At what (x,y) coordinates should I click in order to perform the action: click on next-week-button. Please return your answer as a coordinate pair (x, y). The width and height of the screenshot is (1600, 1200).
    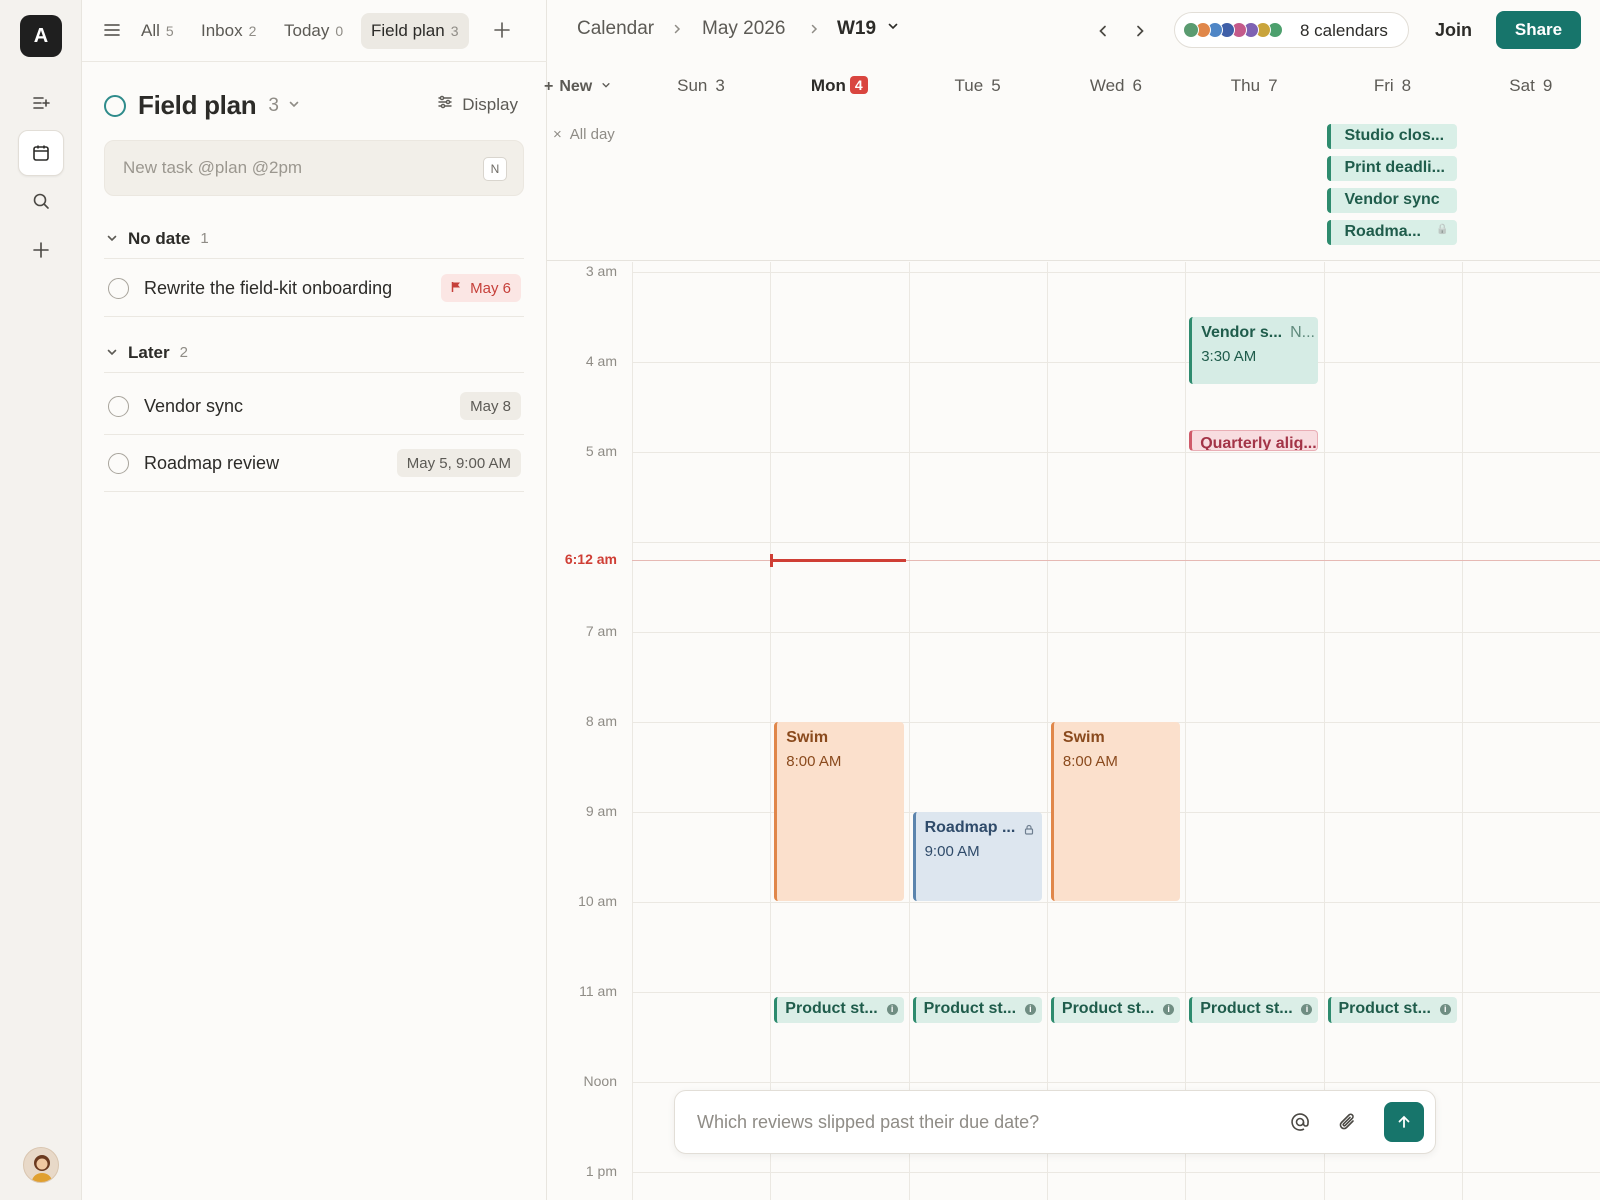
    Looking at the image, I should click on (1140, 31).